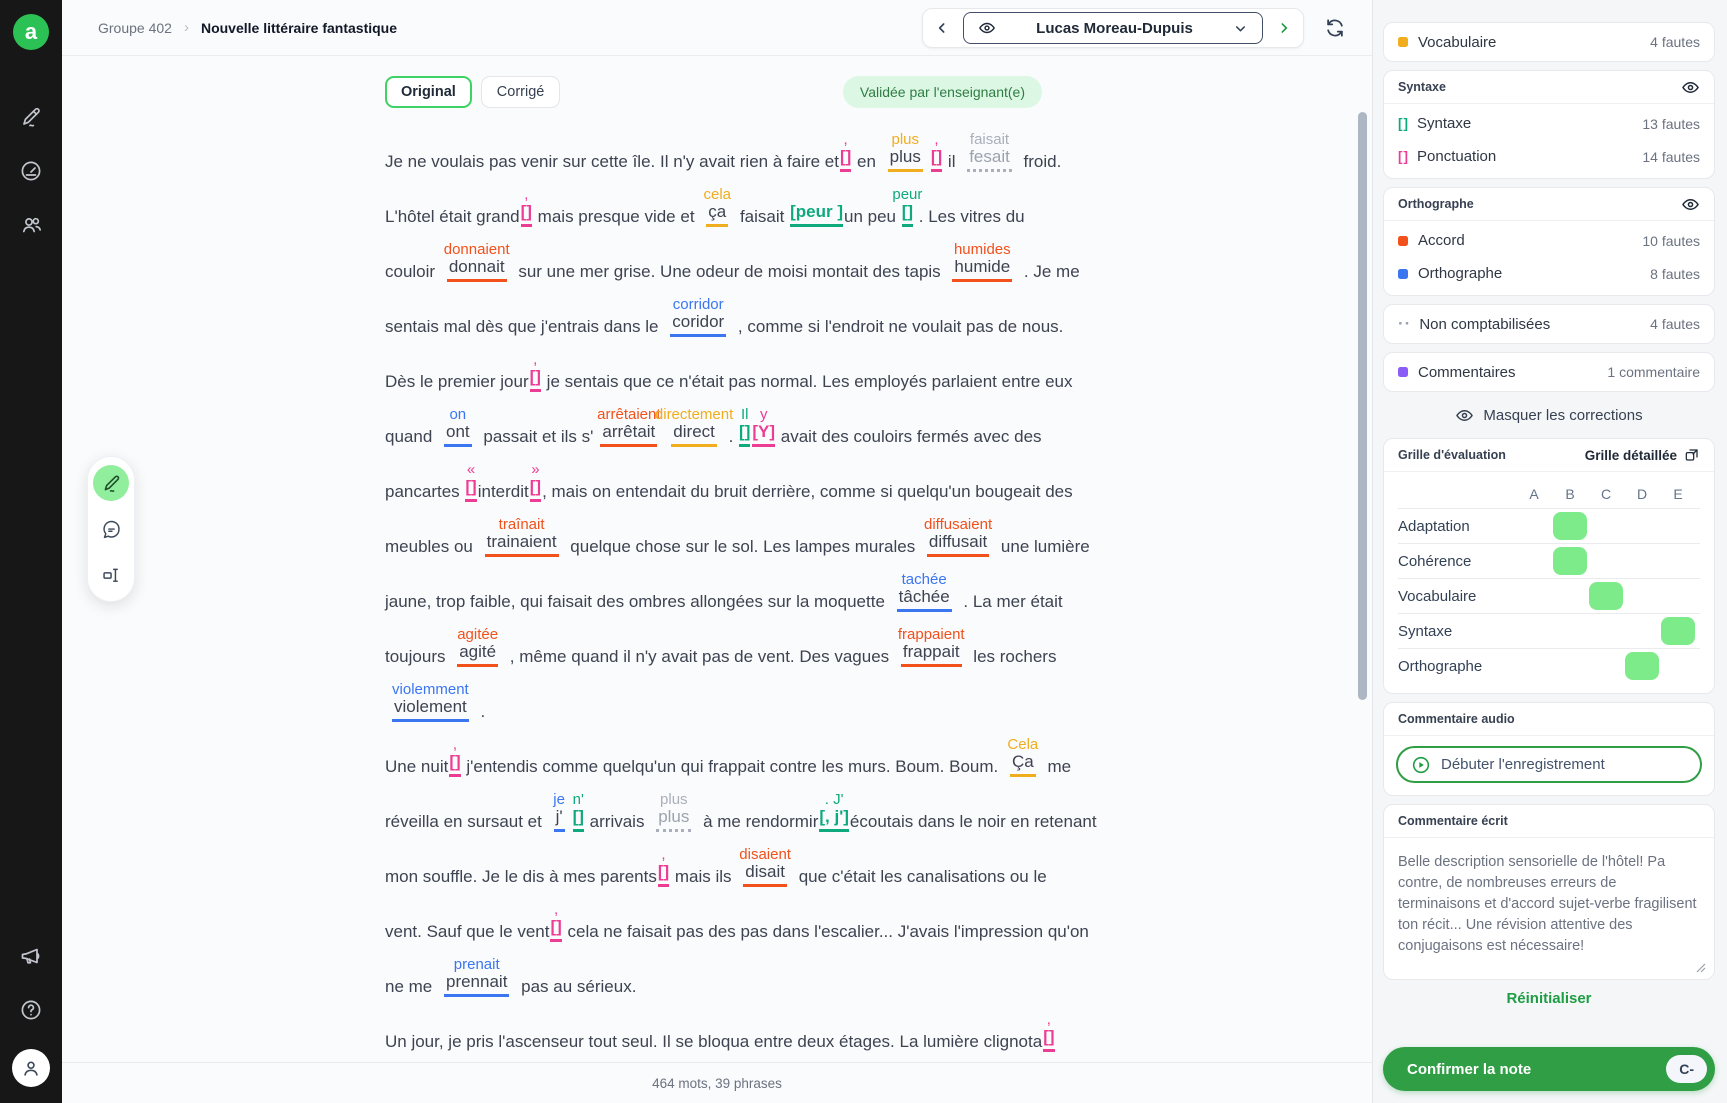 The image size is (1727, 1103). What do you see at coordinates (1549, 324) in the screenshot?
I see `category-non-comptabilisees: ·· Non comptabilisées 4 fautes` at bounding box center [1549, 324].